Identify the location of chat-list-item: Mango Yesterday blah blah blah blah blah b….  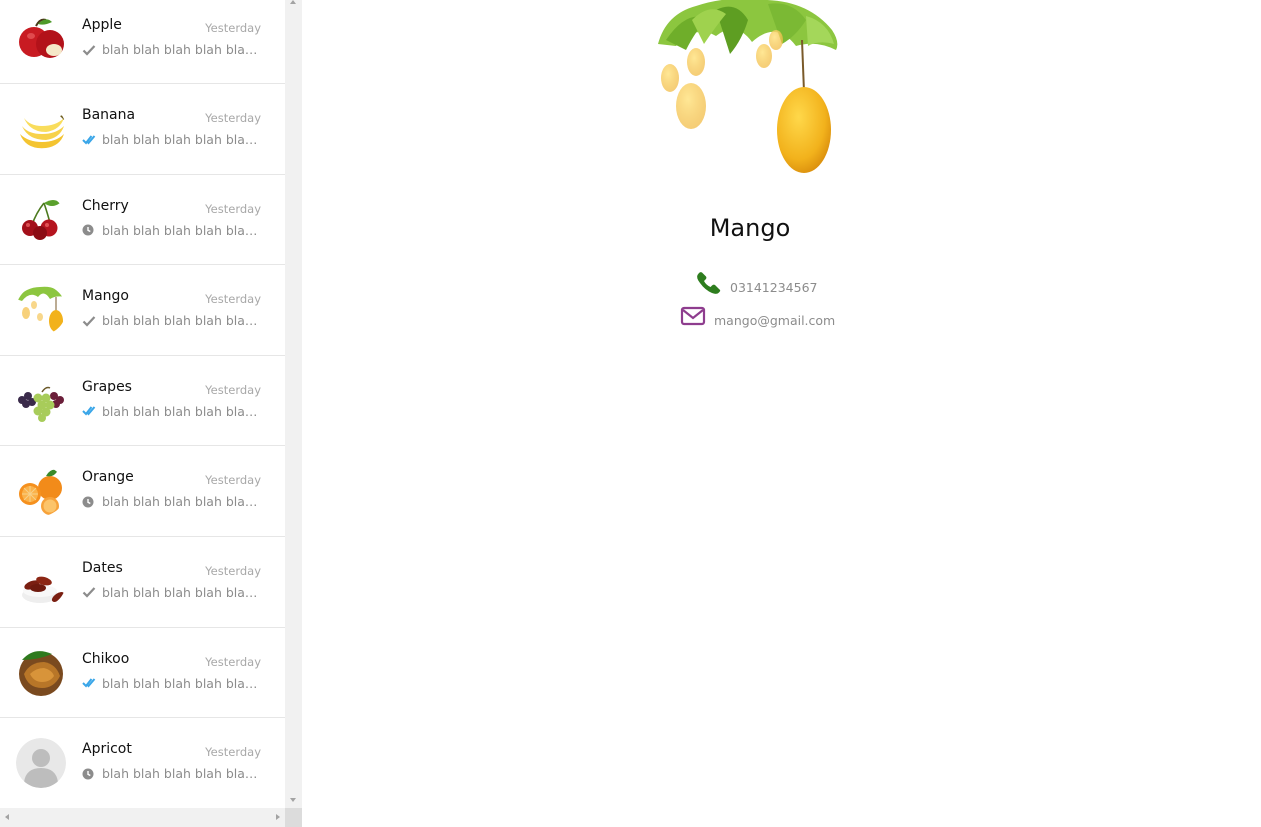
(142, 310).